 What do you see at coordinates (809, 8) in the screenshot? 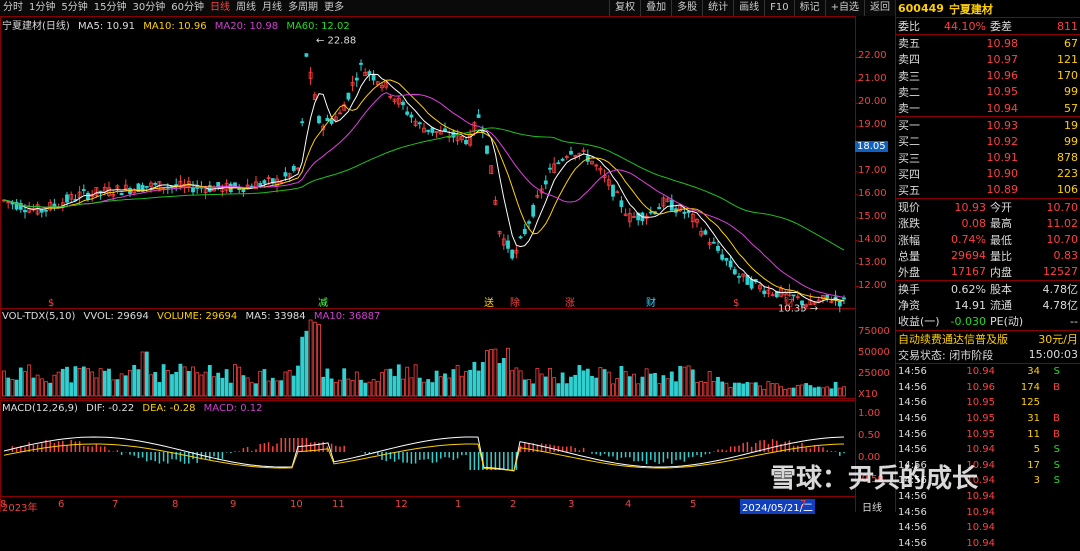
I see `tool-button-6: 标记` at bounding box center [809, 8].